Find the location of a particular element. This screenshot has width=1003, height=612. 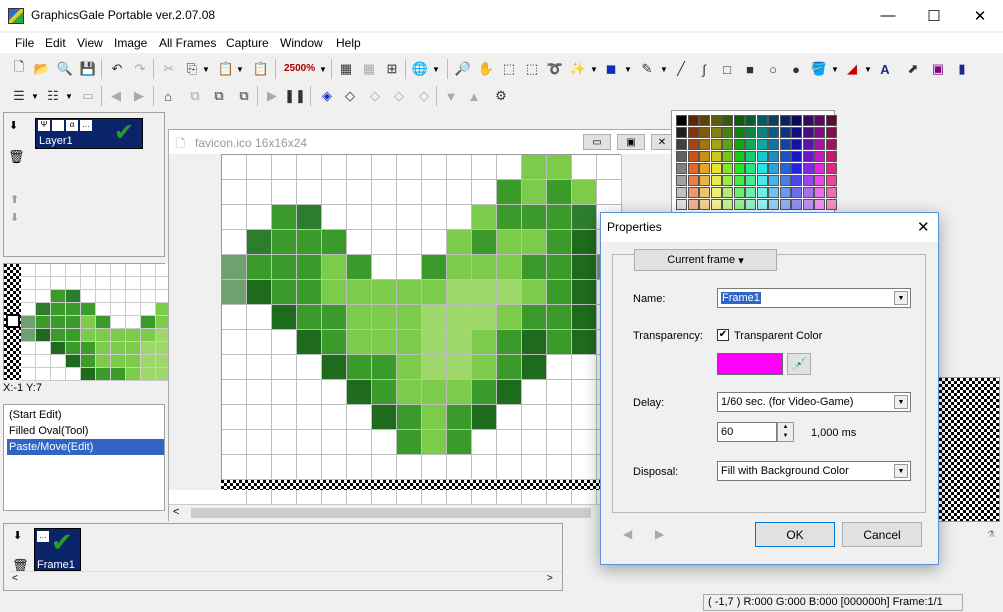

canvas-scrollbar: < is located at coordinates (420, 512).